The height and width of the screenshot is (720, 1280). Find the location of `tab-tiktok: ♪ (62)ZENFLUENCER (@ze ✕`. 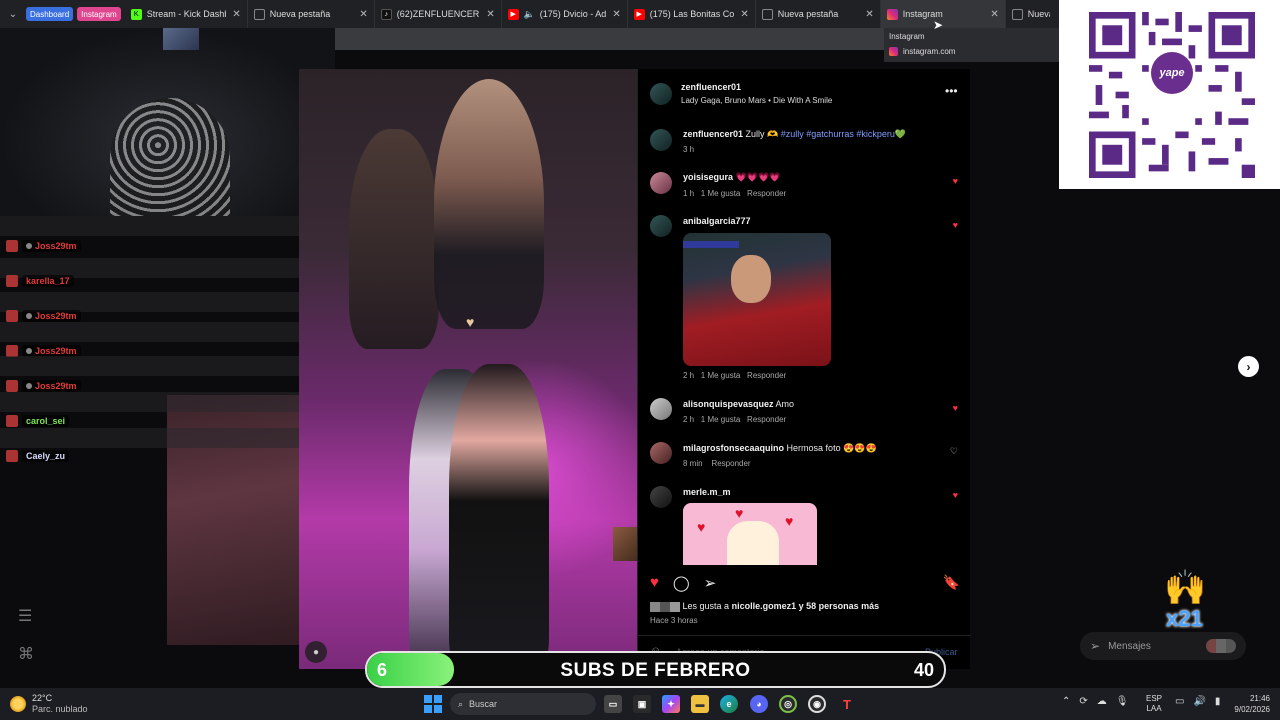

tab-tiktok: ♪ (62)ZENFLUENCER (@ze ✕ is located at coordinates (438, 14).